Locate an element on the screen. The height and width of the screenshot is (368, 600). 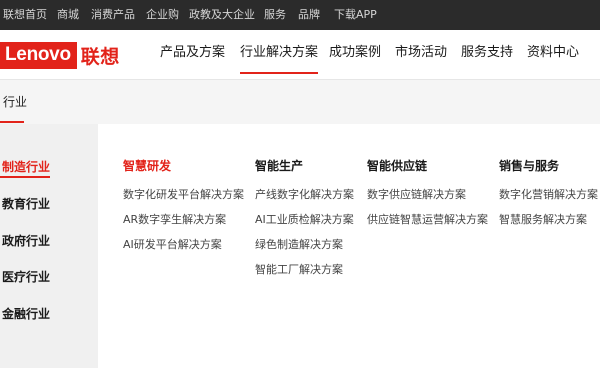
category-tab-industry: 行业 is located at coordinates (15, 101).